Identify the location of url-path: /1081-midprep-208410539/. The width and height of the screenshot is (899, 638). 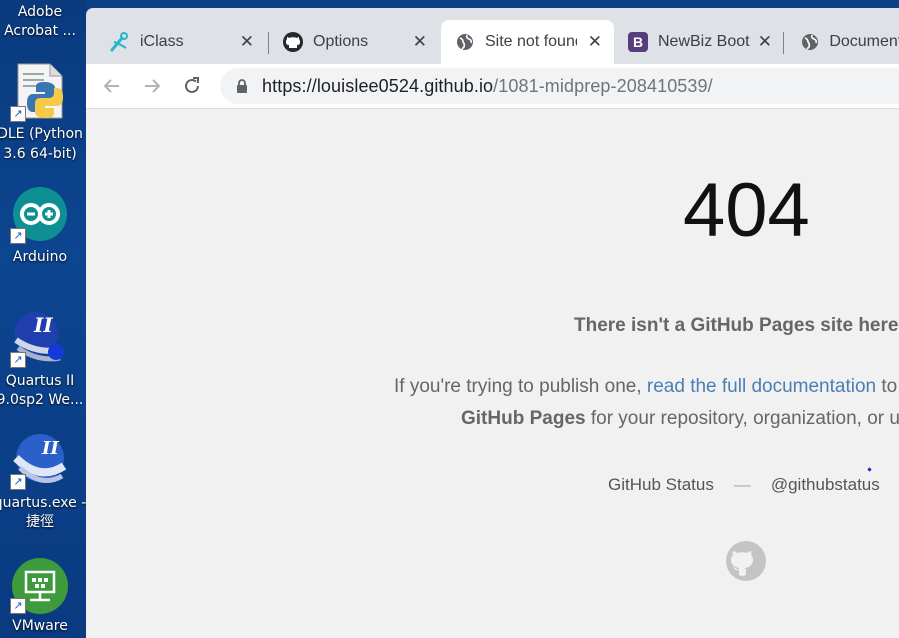
(603, 85).